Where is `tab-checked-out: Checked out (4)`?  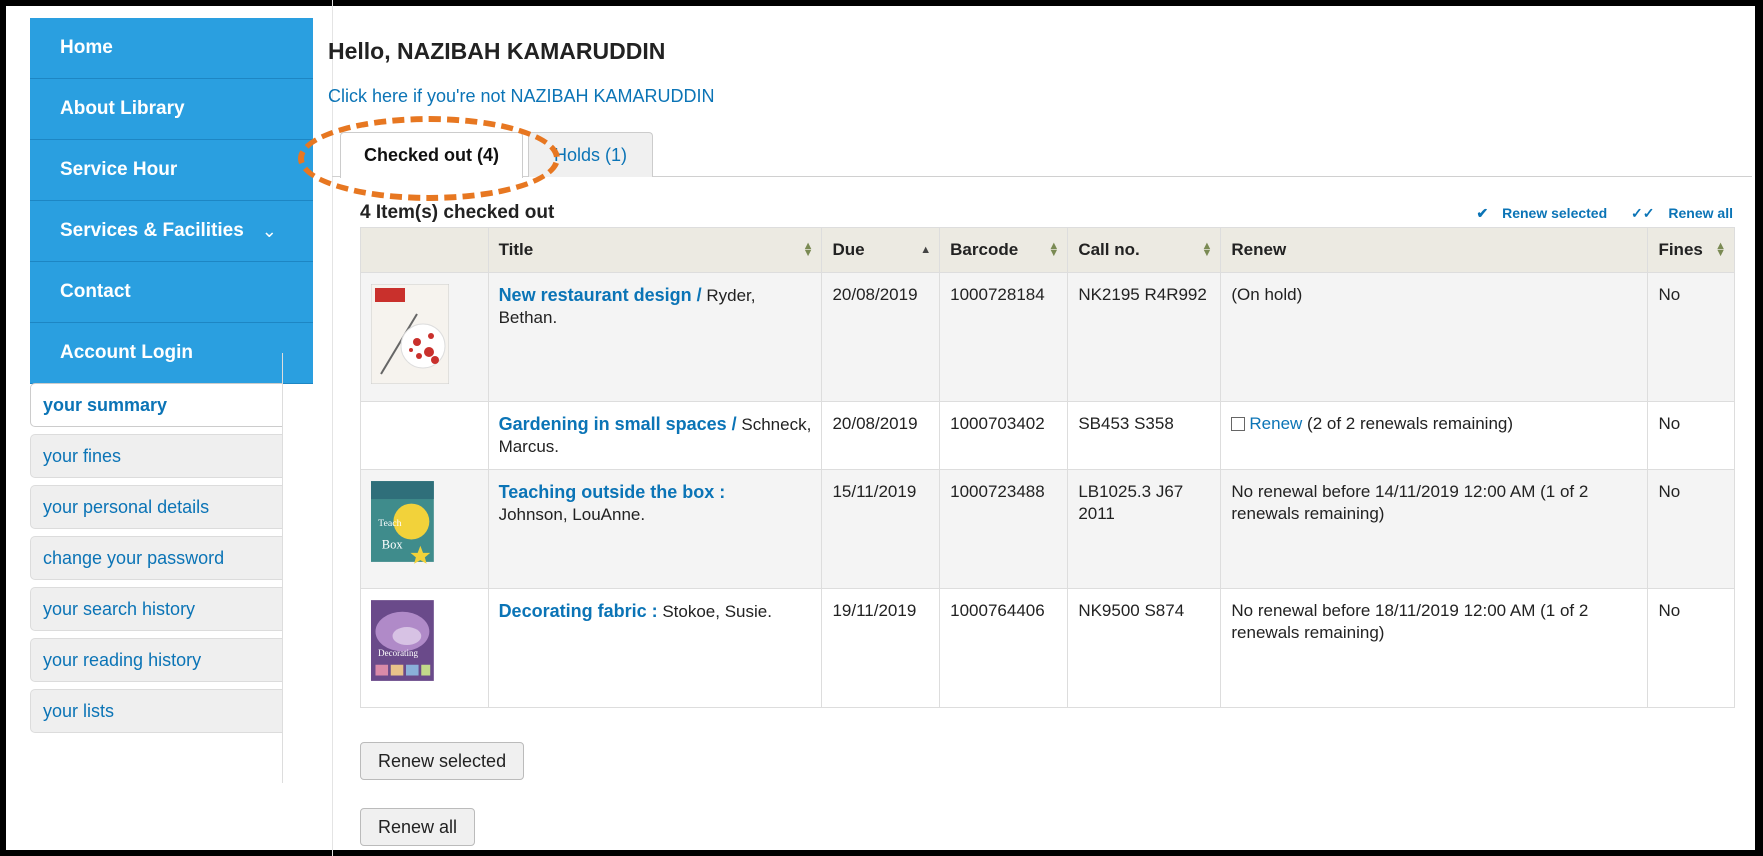 tab-checked-out: Checked out (4) is located at coordinates (431, 155).